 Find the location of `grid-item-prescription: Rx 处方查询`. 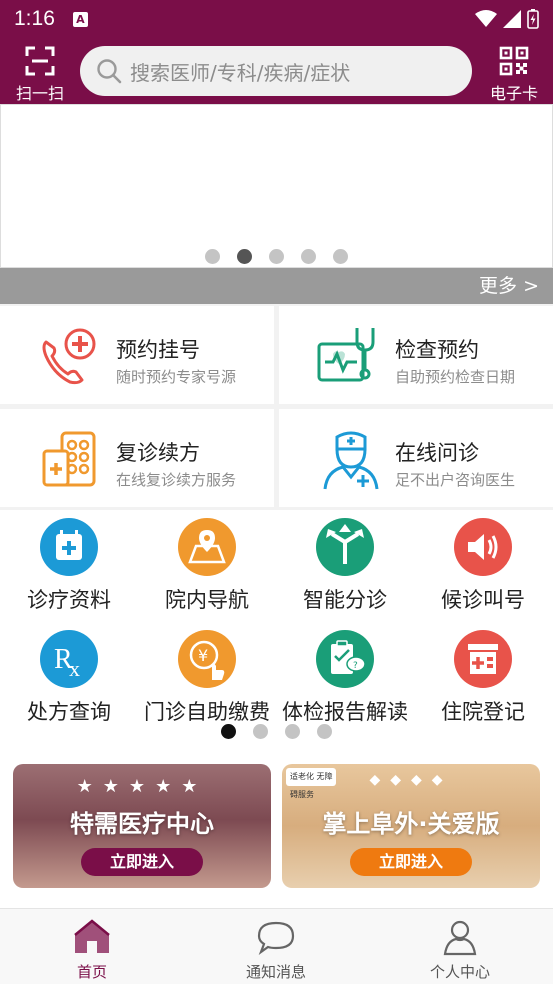

grid-item-prescription: Rx 处方查询 is located at coordinates (69, 673).